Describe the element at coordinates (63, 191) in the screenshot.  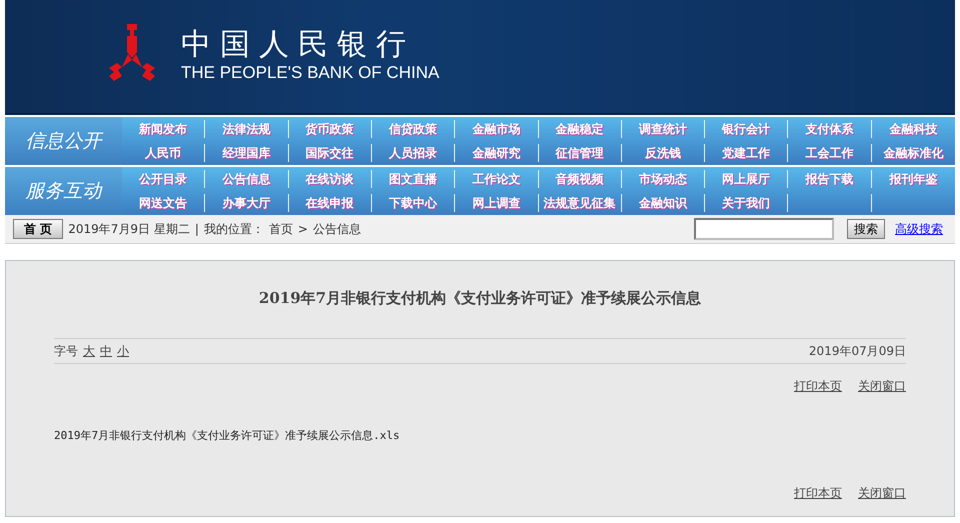
I see `nav-section-title: 服务互动` at that location.